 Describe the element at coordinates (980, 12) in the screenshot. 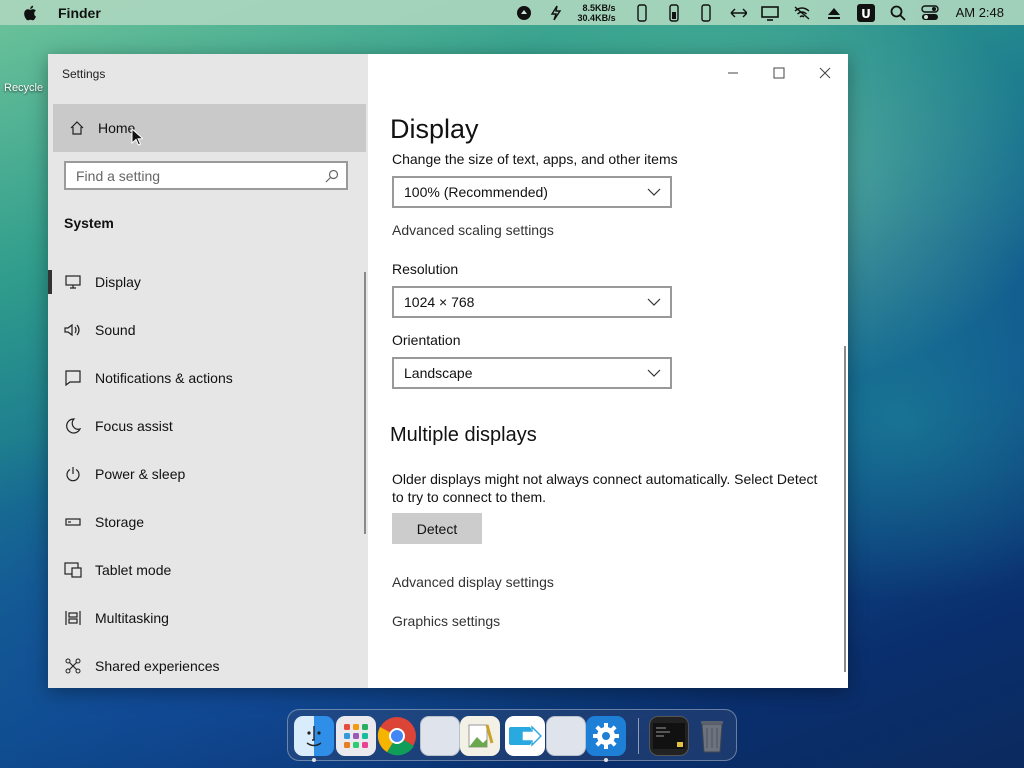

I see `clock: AM 2:48` at that location.